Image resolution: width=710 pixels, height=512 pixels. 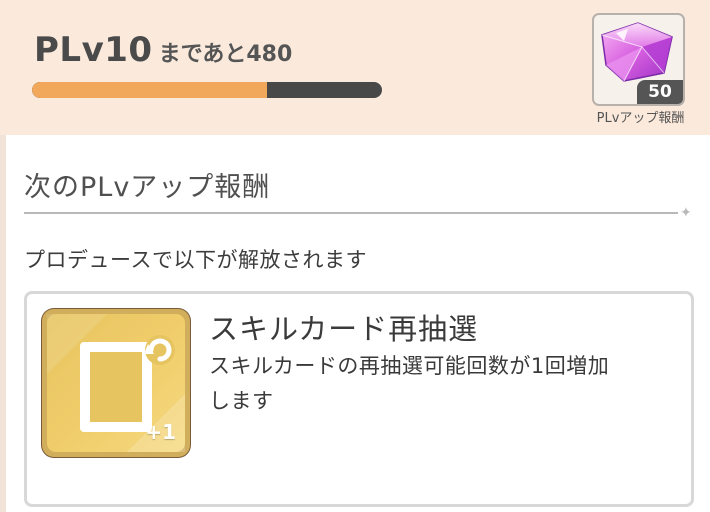 What do you see at coordinates (351, 213) in the screenshot?
I see `section-divider` at bounding box center [351, 213].